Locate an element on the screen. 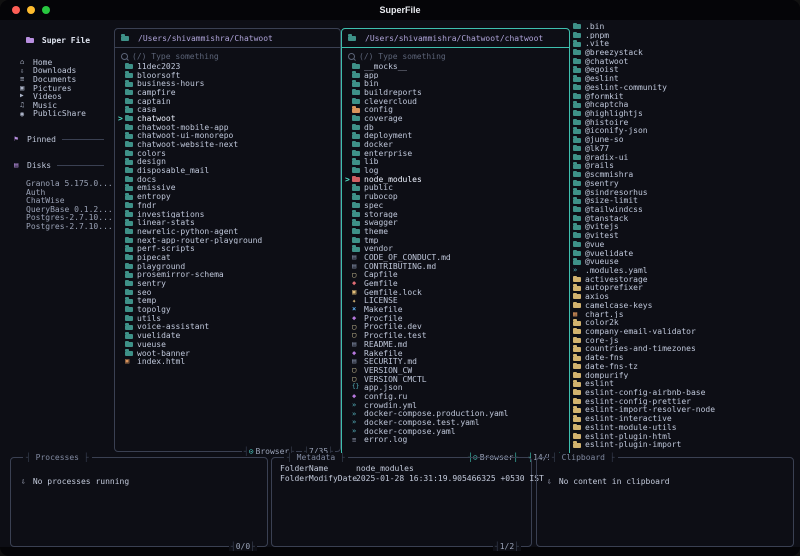  file-row: .modules.yaml is located at coordinates (685, 270).